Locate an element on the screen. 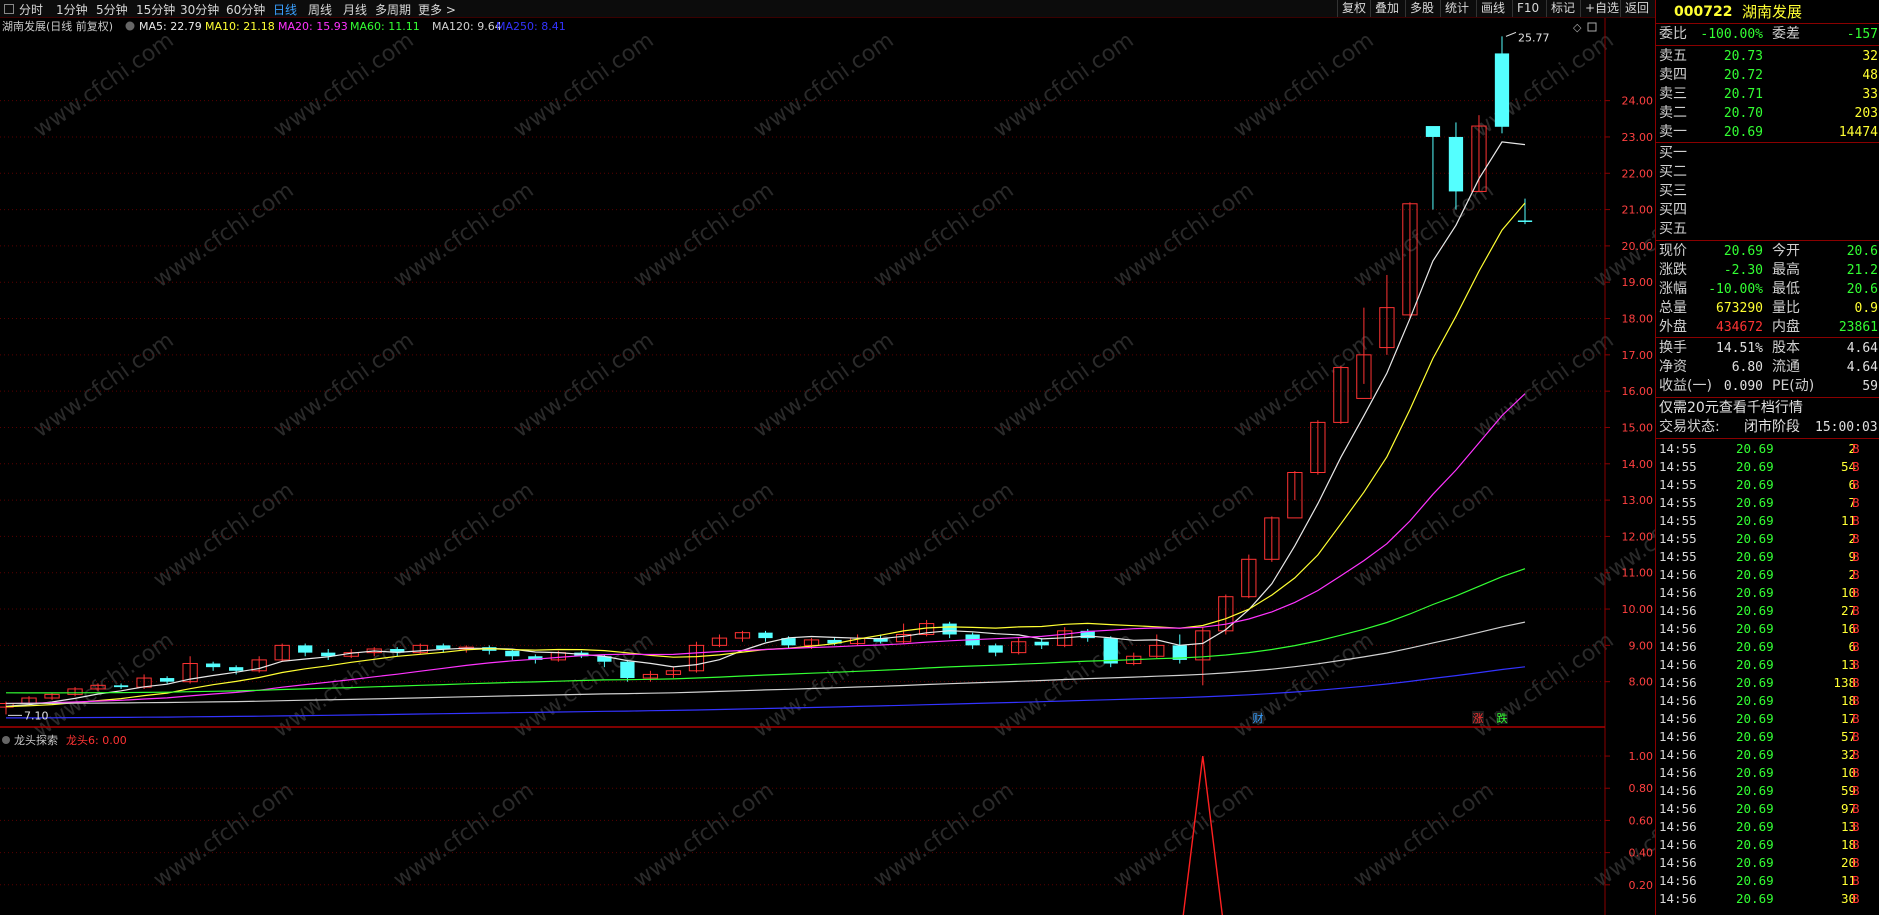  toolbar-button-2: 多股 is located at coordinates (1421, 8).